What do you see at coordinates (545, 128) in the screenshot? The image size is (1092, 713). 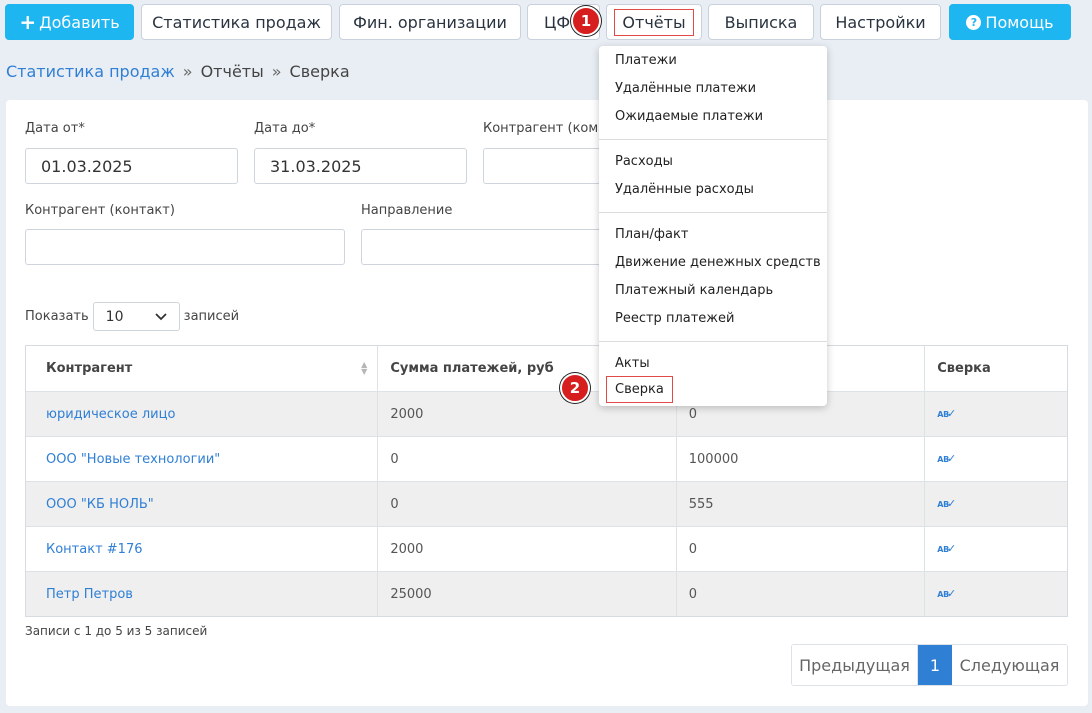 I see `counterparty-company-label: Контрагент (комп` at bounding box center [545, 128].